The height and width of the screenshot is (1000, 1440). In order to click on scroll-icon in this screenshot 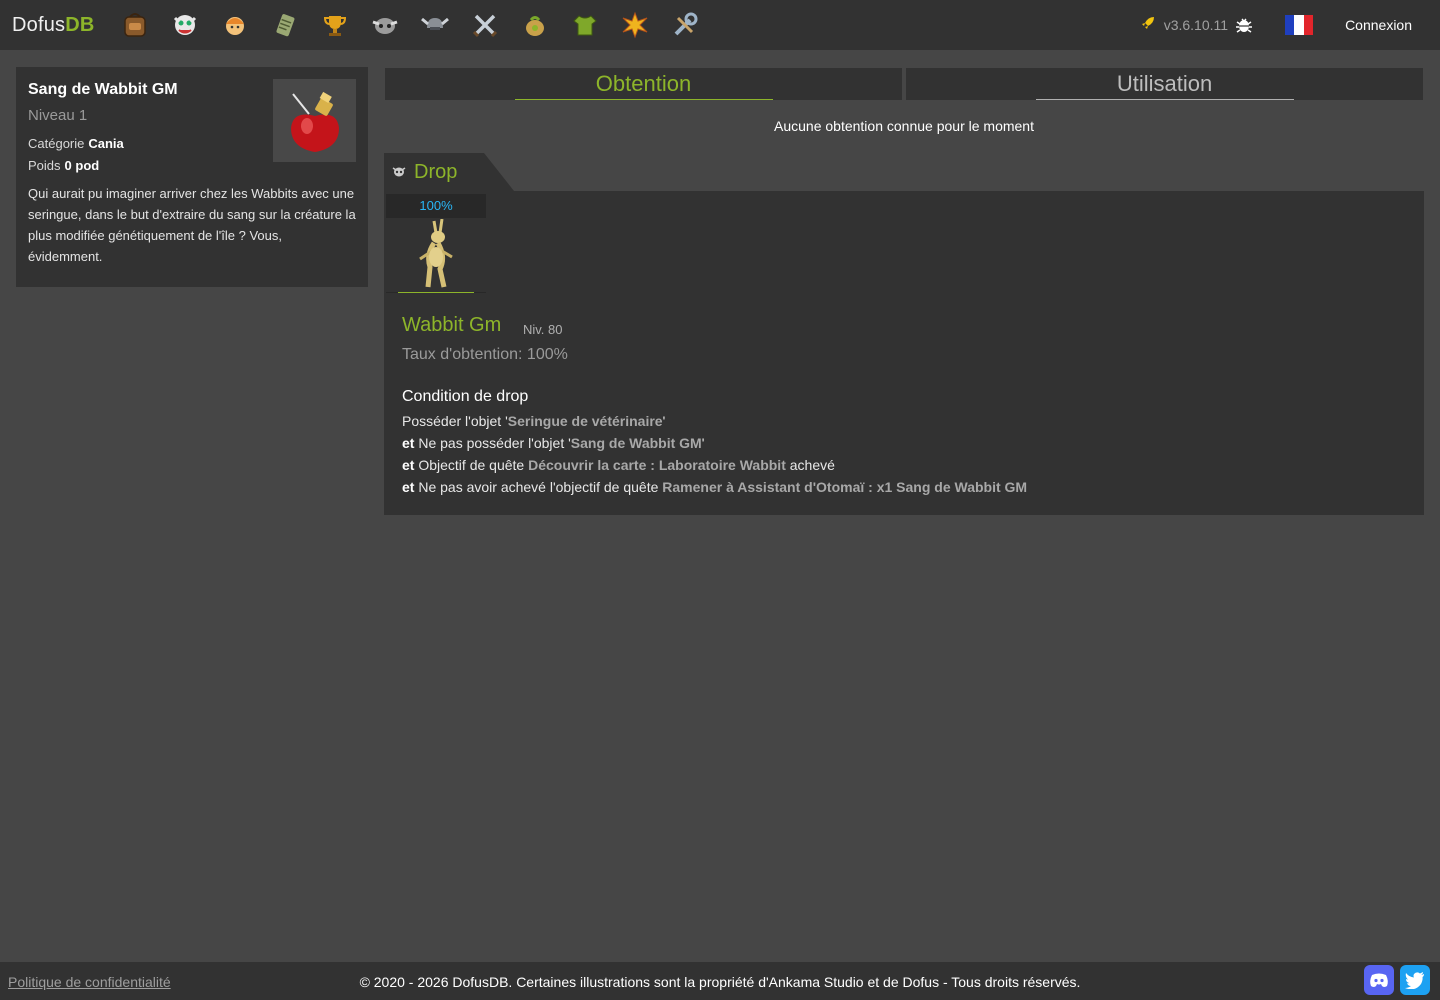, I will do `click(285, 25)`.